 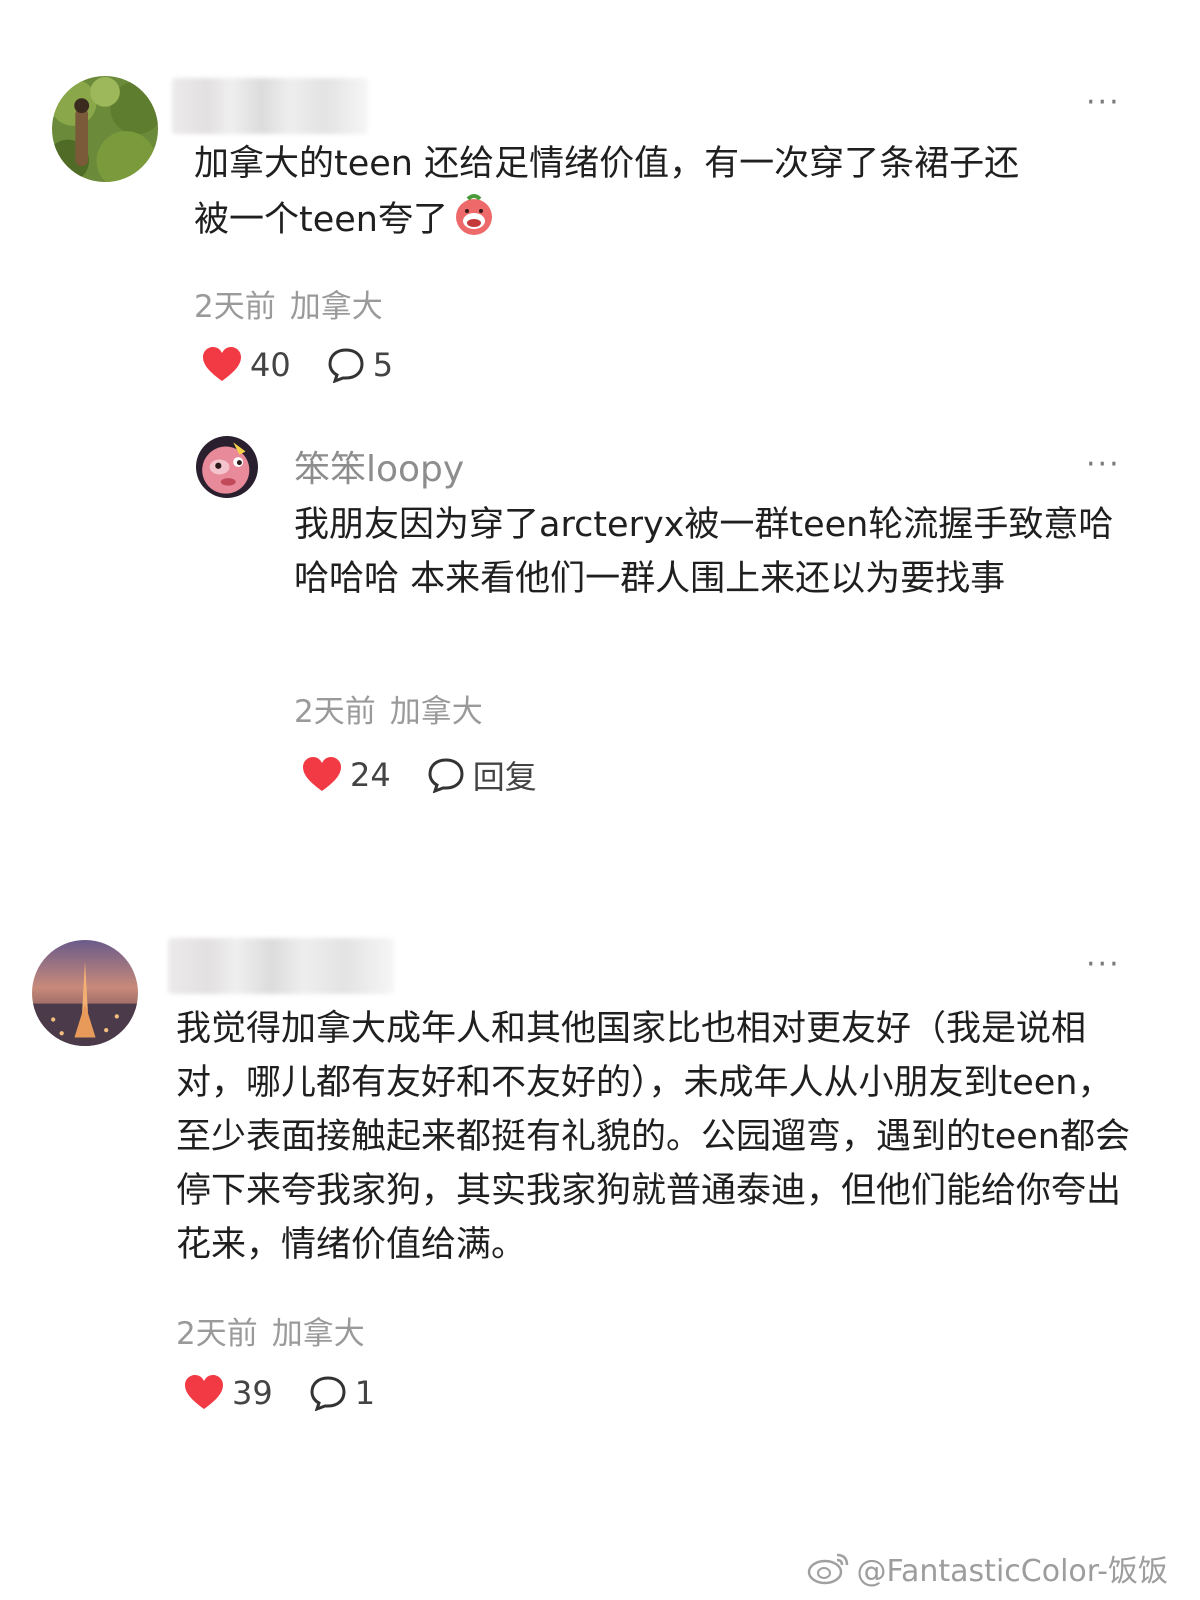 I want to click on watermark: @FantasticColor-饭饭, so click(x=988, y=1568).